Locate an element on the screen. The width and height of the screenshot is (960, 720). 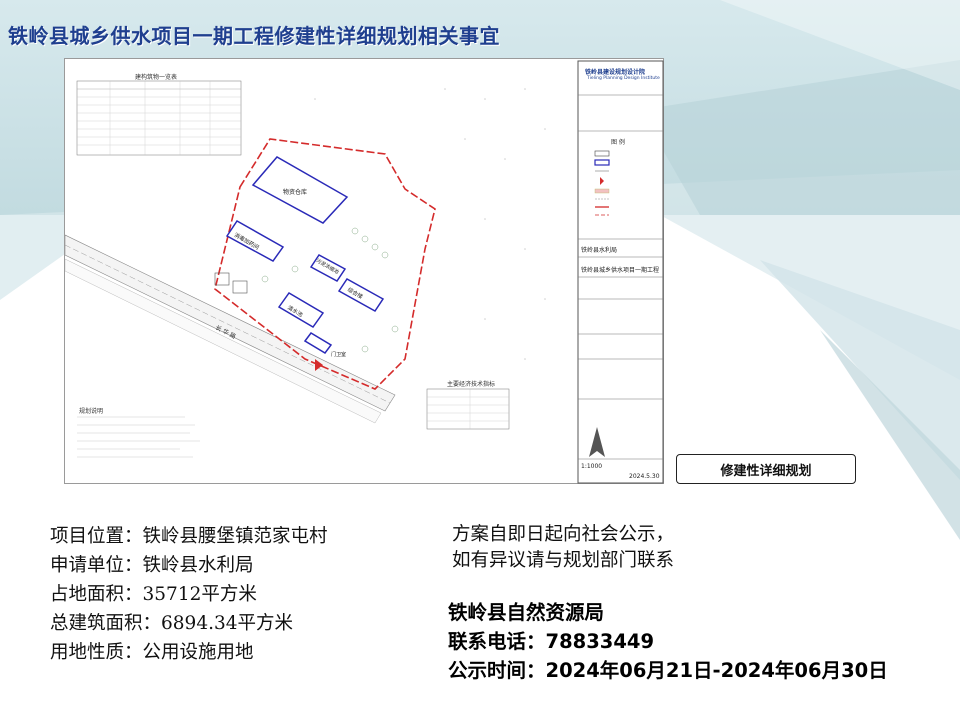
info-key: 用地性质： is located at coordinates (96, 652).